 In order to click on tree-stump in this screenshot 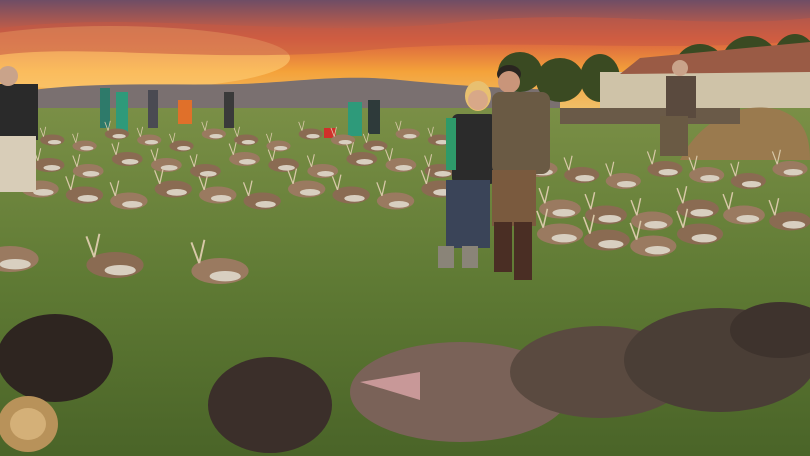, I will do `click(29, 424)`.